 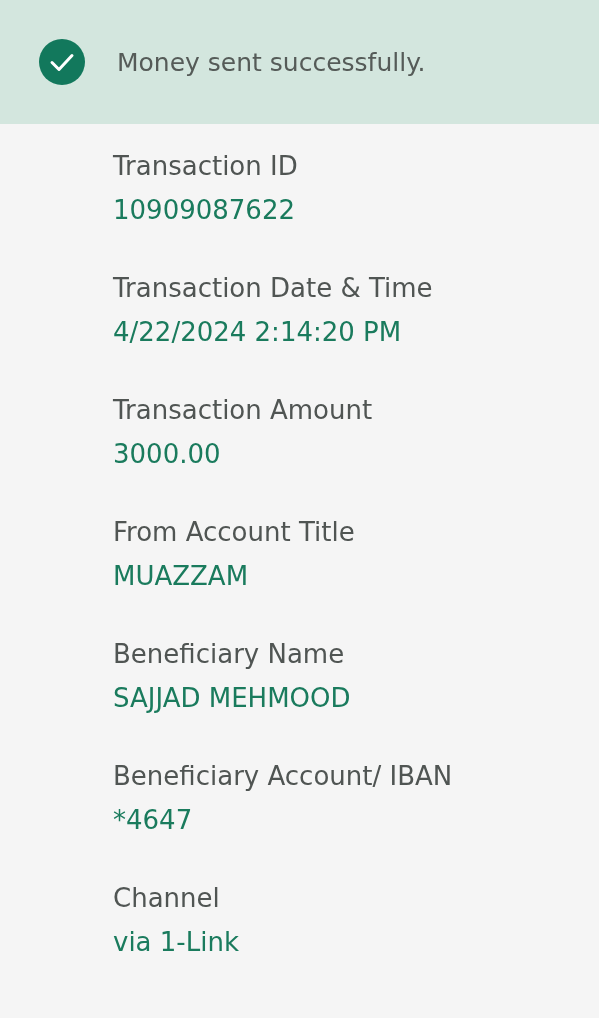 I want to click on detail-label: Channel, so click(x=167, y=898).